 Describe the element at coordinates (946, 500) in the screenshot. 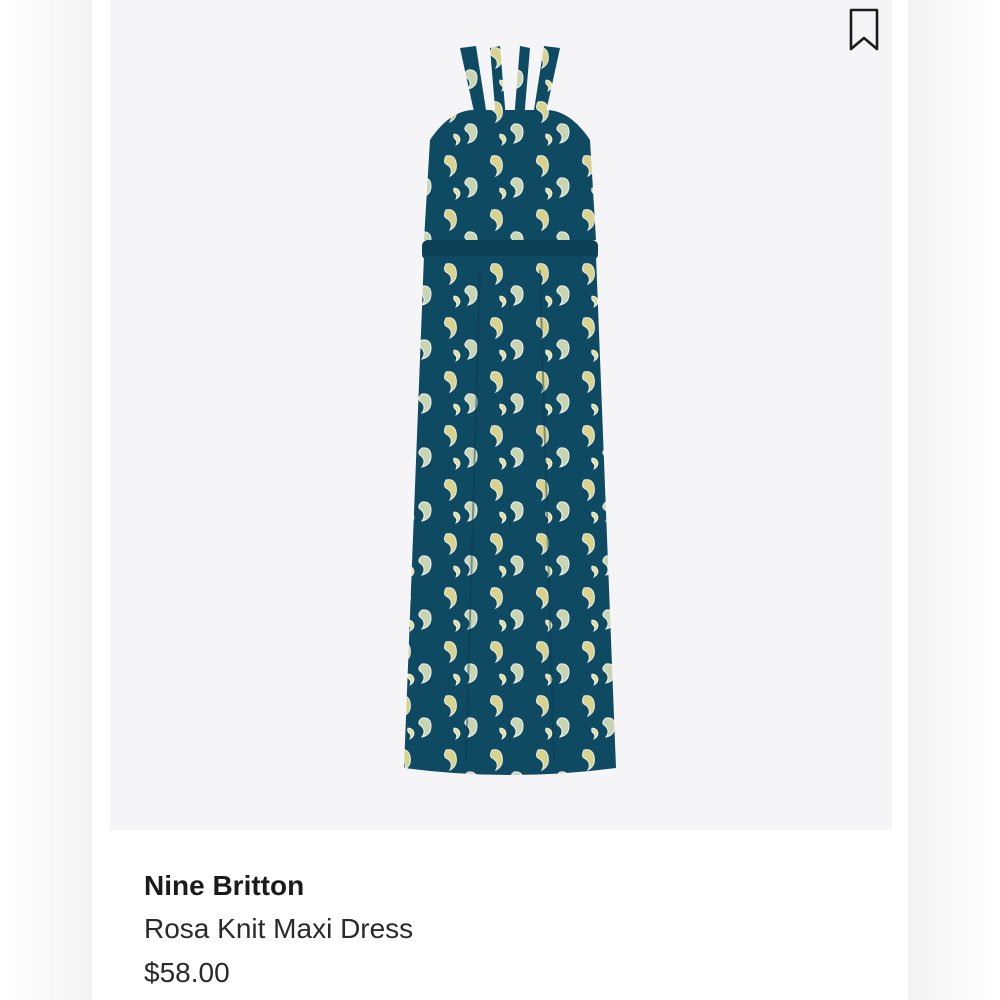

I see `right-background` at that location.